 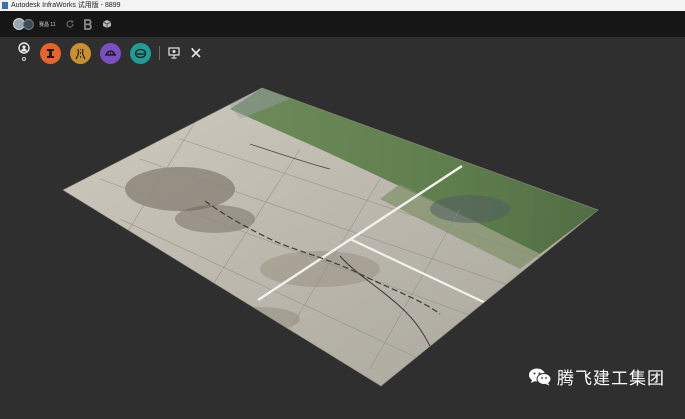 I want to click on road-icon, so click(x=80, y=53).